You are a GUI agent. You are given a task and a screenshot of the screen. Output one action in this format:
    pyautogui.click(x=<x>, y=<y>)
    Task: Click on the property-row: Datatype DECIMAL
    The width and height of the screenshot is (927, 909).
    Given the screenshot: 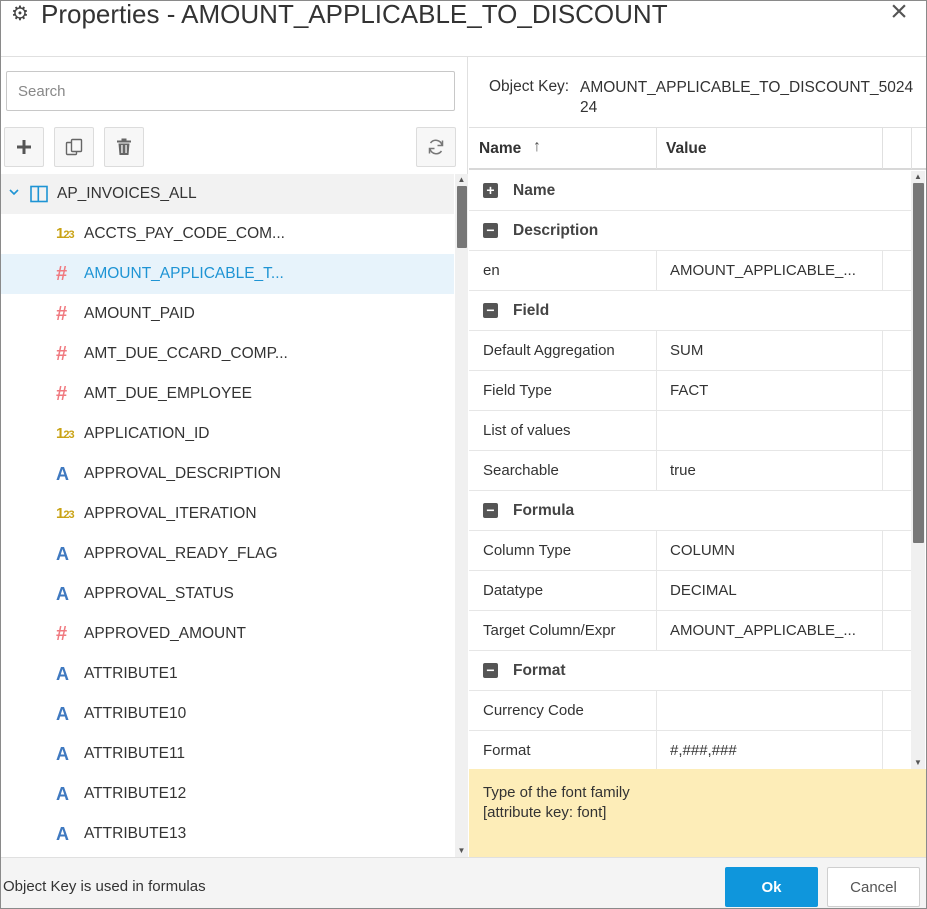 What is the action you would take?
    pyautogui.click(x=690, y=591)
    